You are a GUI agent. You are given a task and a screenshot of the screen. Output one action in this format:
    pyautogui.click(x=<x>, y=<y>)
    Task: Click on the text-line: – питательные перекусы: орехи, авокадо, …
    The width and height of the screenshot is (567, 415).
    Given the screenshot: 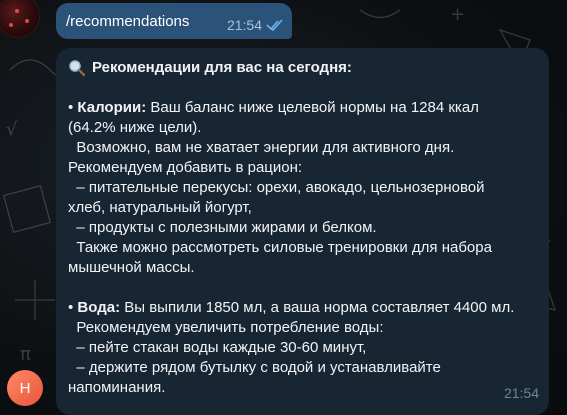 What is the action you would take?
    pyautogui.click(x=276, y=187)
    